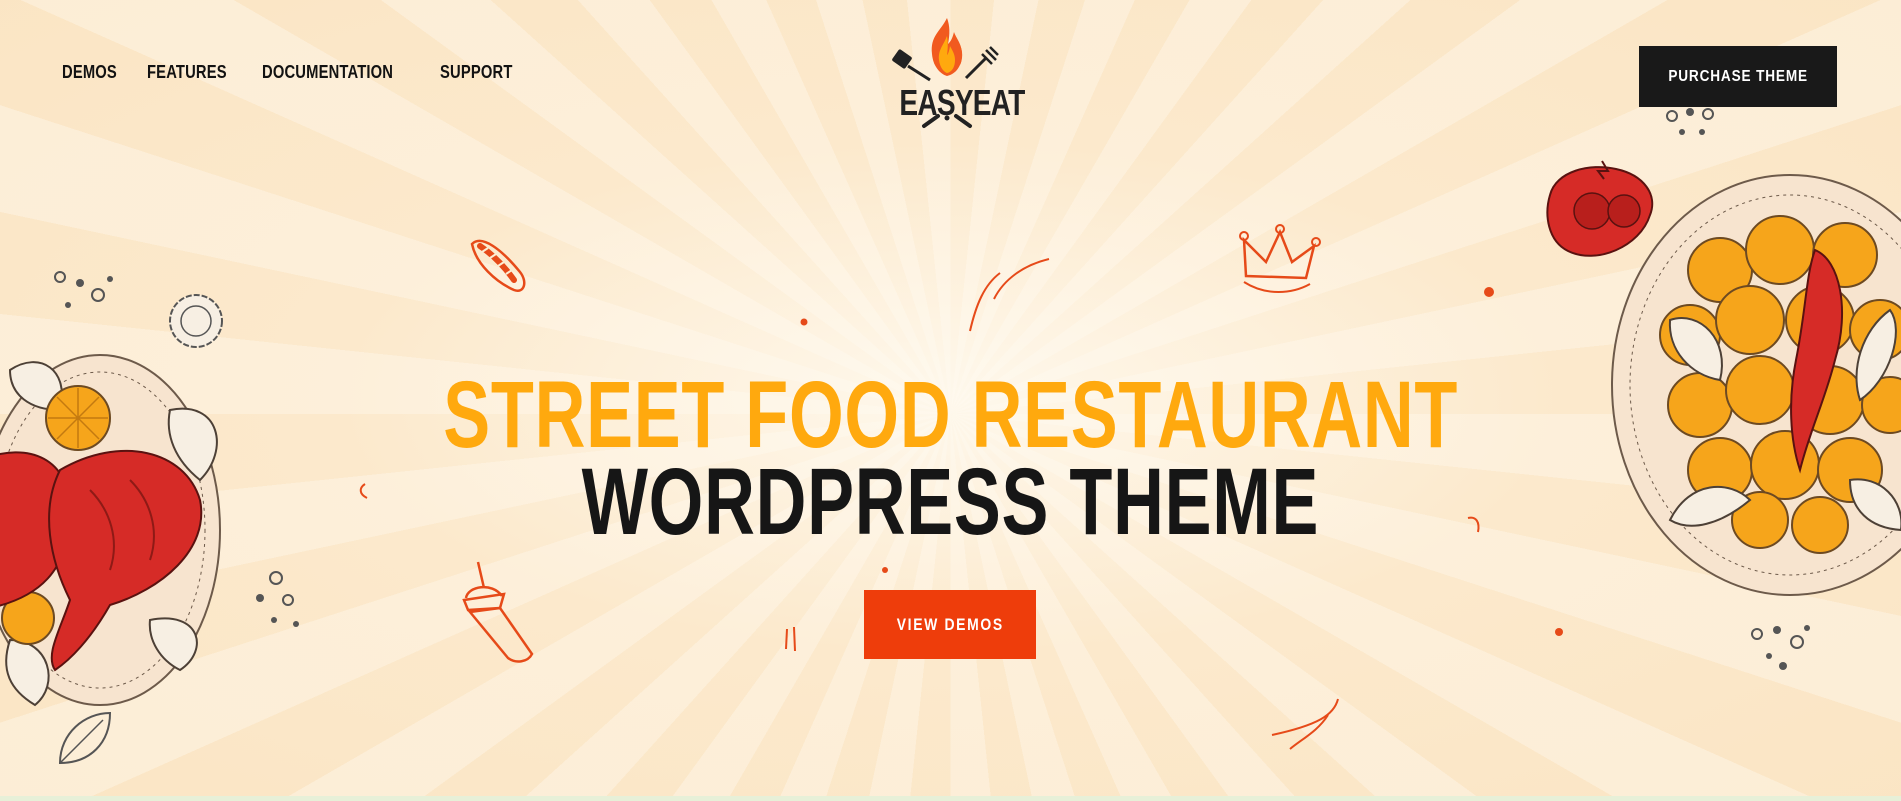 This screenshot has width=1901, height=801. What do you see at coordinates (89, 72) in the screenshot?
I see `nav-demos: DEMOS` at bounding box center [89, 72].